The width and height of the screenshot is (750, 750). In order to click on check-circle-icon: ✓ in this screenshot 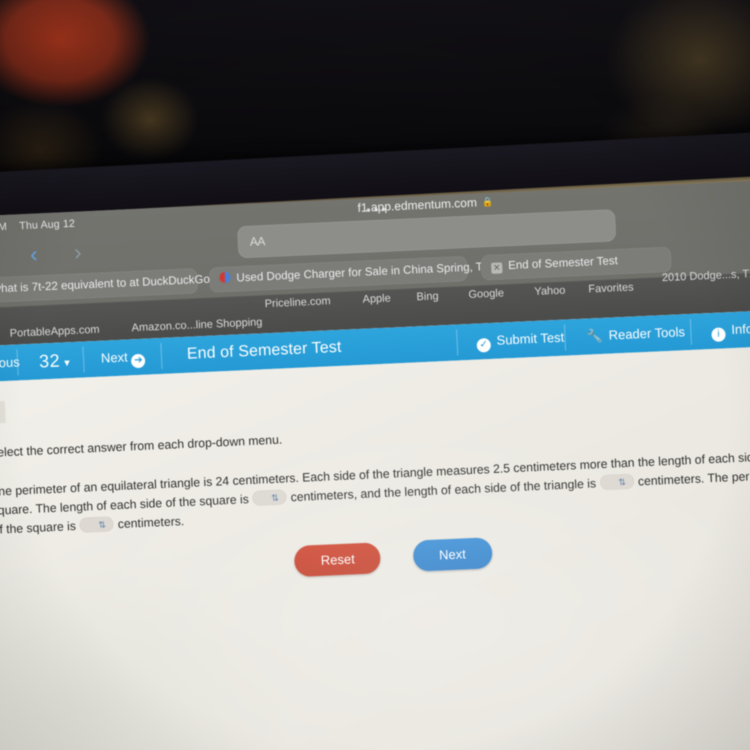, I will do `click(484, 345)`.